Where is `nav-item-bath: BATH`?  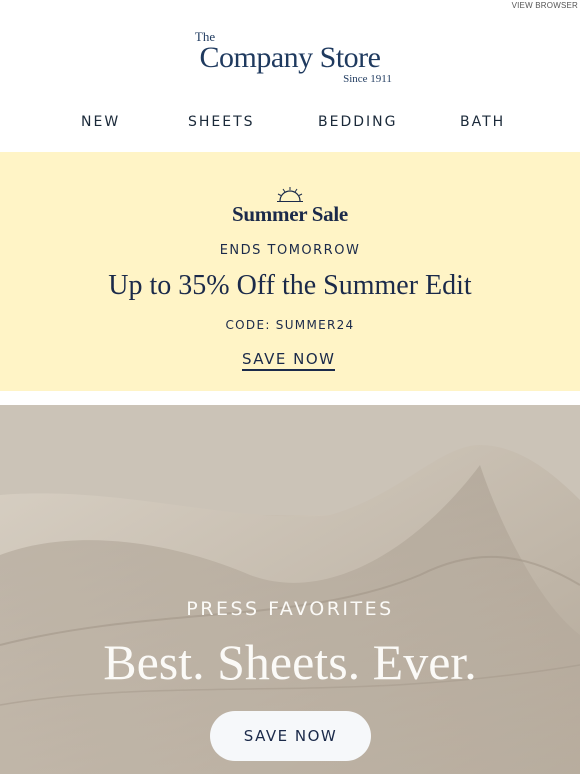 nav-item-bath: BATH is located at coordinates (482, 122).